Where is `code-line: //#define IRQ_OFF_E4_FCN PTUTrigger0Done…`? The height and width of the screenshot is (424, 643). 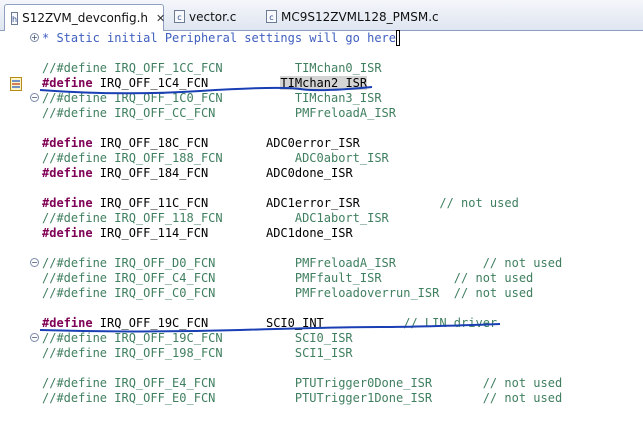 code-line: //#define IRQ_OFF_E4_FCN PTUTrigger0Done… is located at coordinates (321, 383).